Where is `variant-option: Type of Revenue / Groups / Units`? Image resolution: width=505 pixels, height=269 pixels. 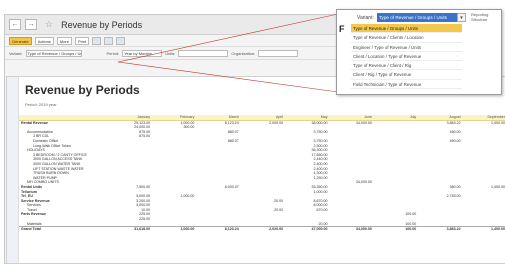 variant-option: Type of Revenue / Groups / Units is located at coordinates (406, 29).